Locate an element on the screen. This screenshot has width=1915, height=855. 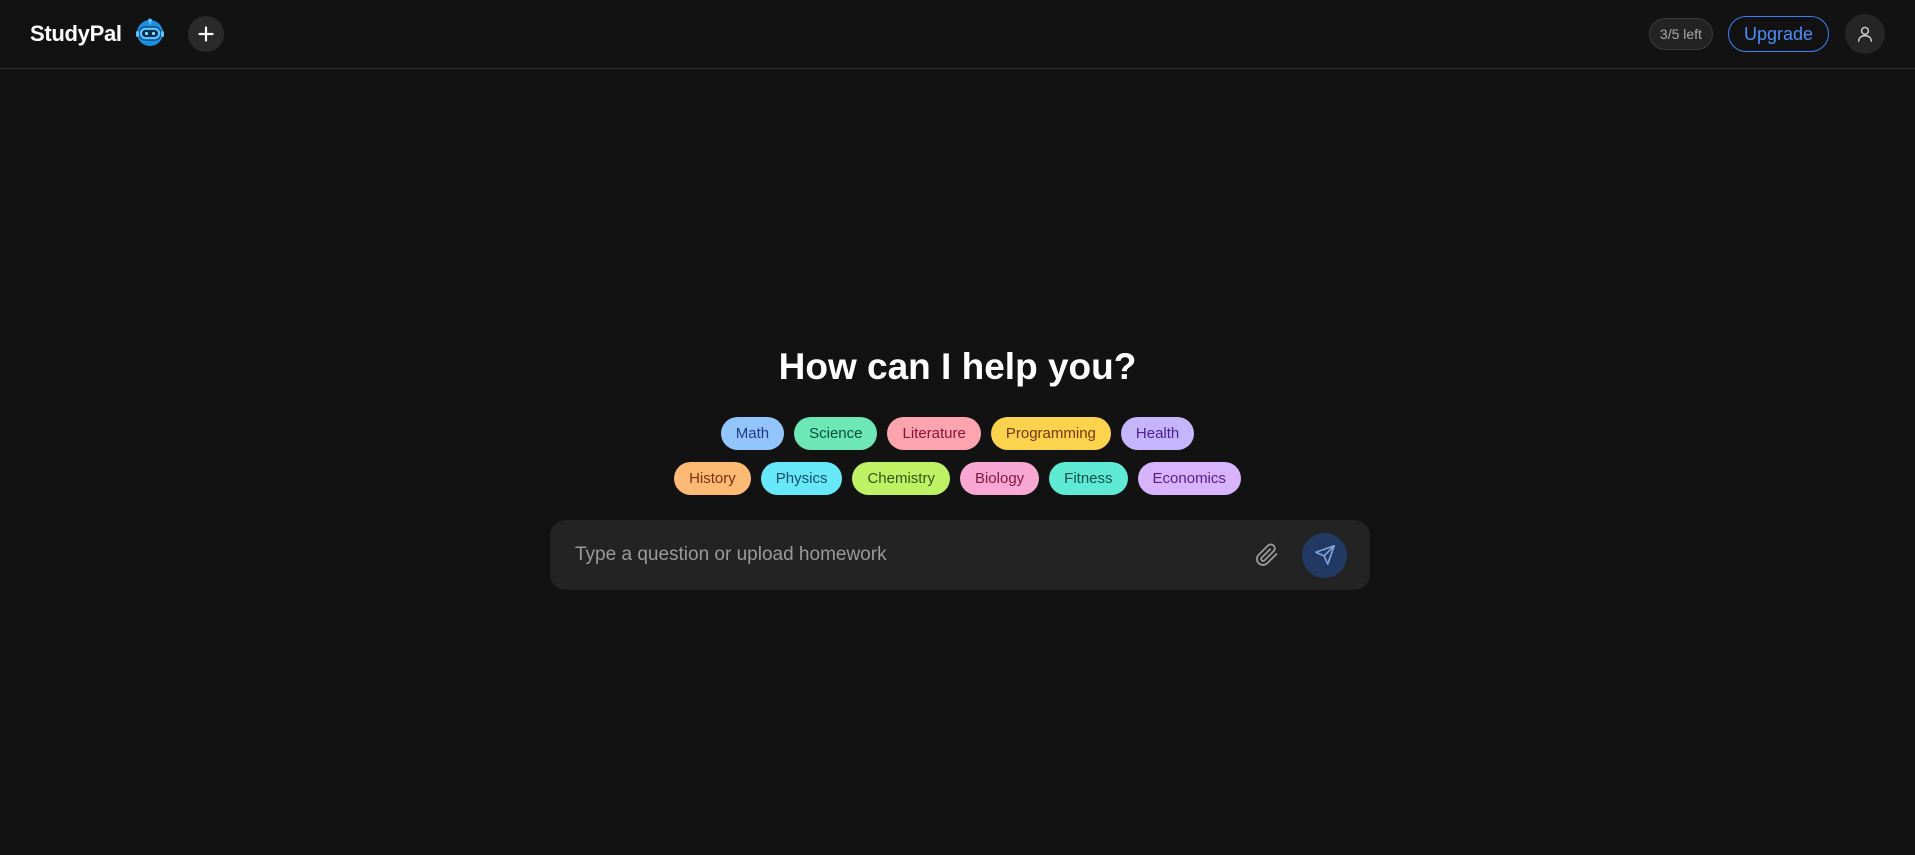
topic-tag-biology: Biology is located at coordinates (999, 478).